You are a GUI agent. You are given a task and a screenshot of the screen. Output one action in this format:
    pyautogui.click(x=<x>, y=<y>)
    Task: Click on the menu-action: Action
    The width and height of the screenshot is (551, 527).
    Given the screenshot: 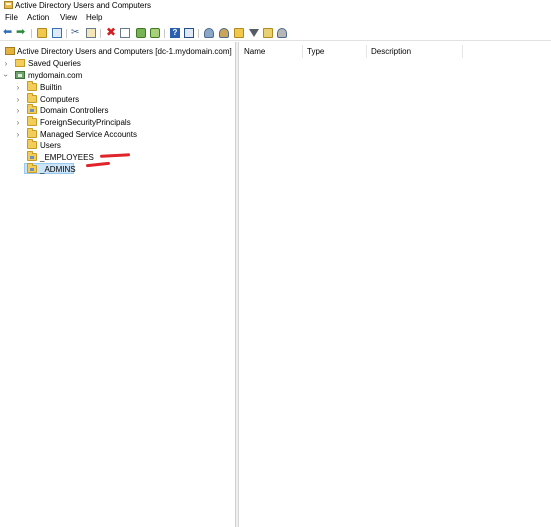 What is the action you would take?
    pyautogui.click(x=38, y=17)
    